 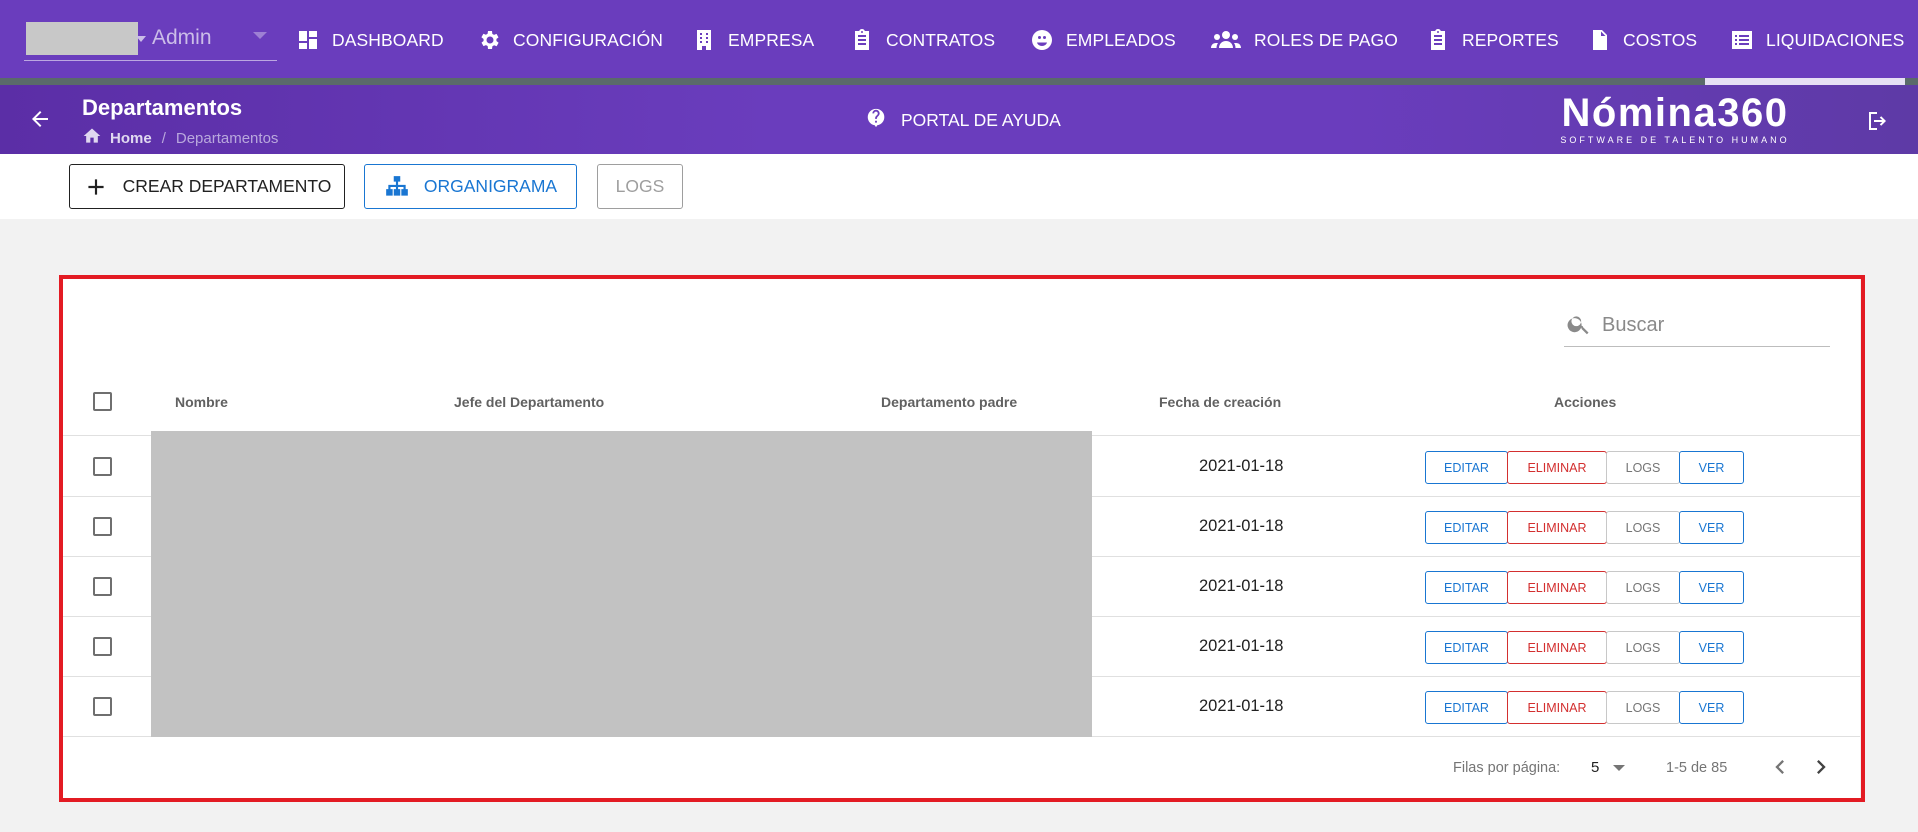 I want to click on help-label: PORTAL DE AYUDA, so click(x=981, y=120).